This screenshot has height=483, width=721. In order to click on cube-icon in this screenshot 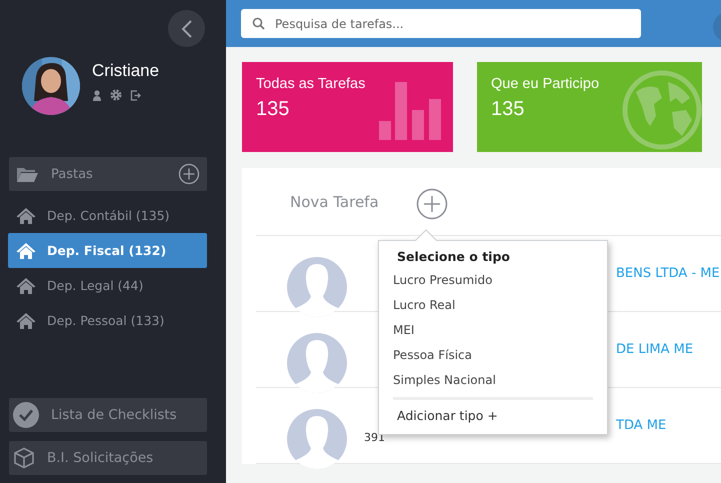, I will do `click(24, 458)`.